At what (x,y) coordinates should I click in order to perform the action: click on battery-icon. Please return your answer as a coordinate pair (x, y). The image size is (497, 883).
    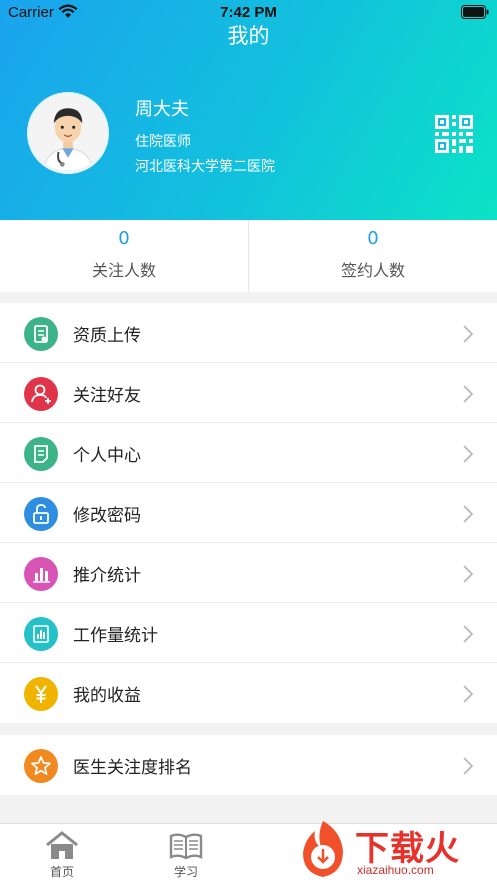
    Looking at the image, I should click on (475, 12).